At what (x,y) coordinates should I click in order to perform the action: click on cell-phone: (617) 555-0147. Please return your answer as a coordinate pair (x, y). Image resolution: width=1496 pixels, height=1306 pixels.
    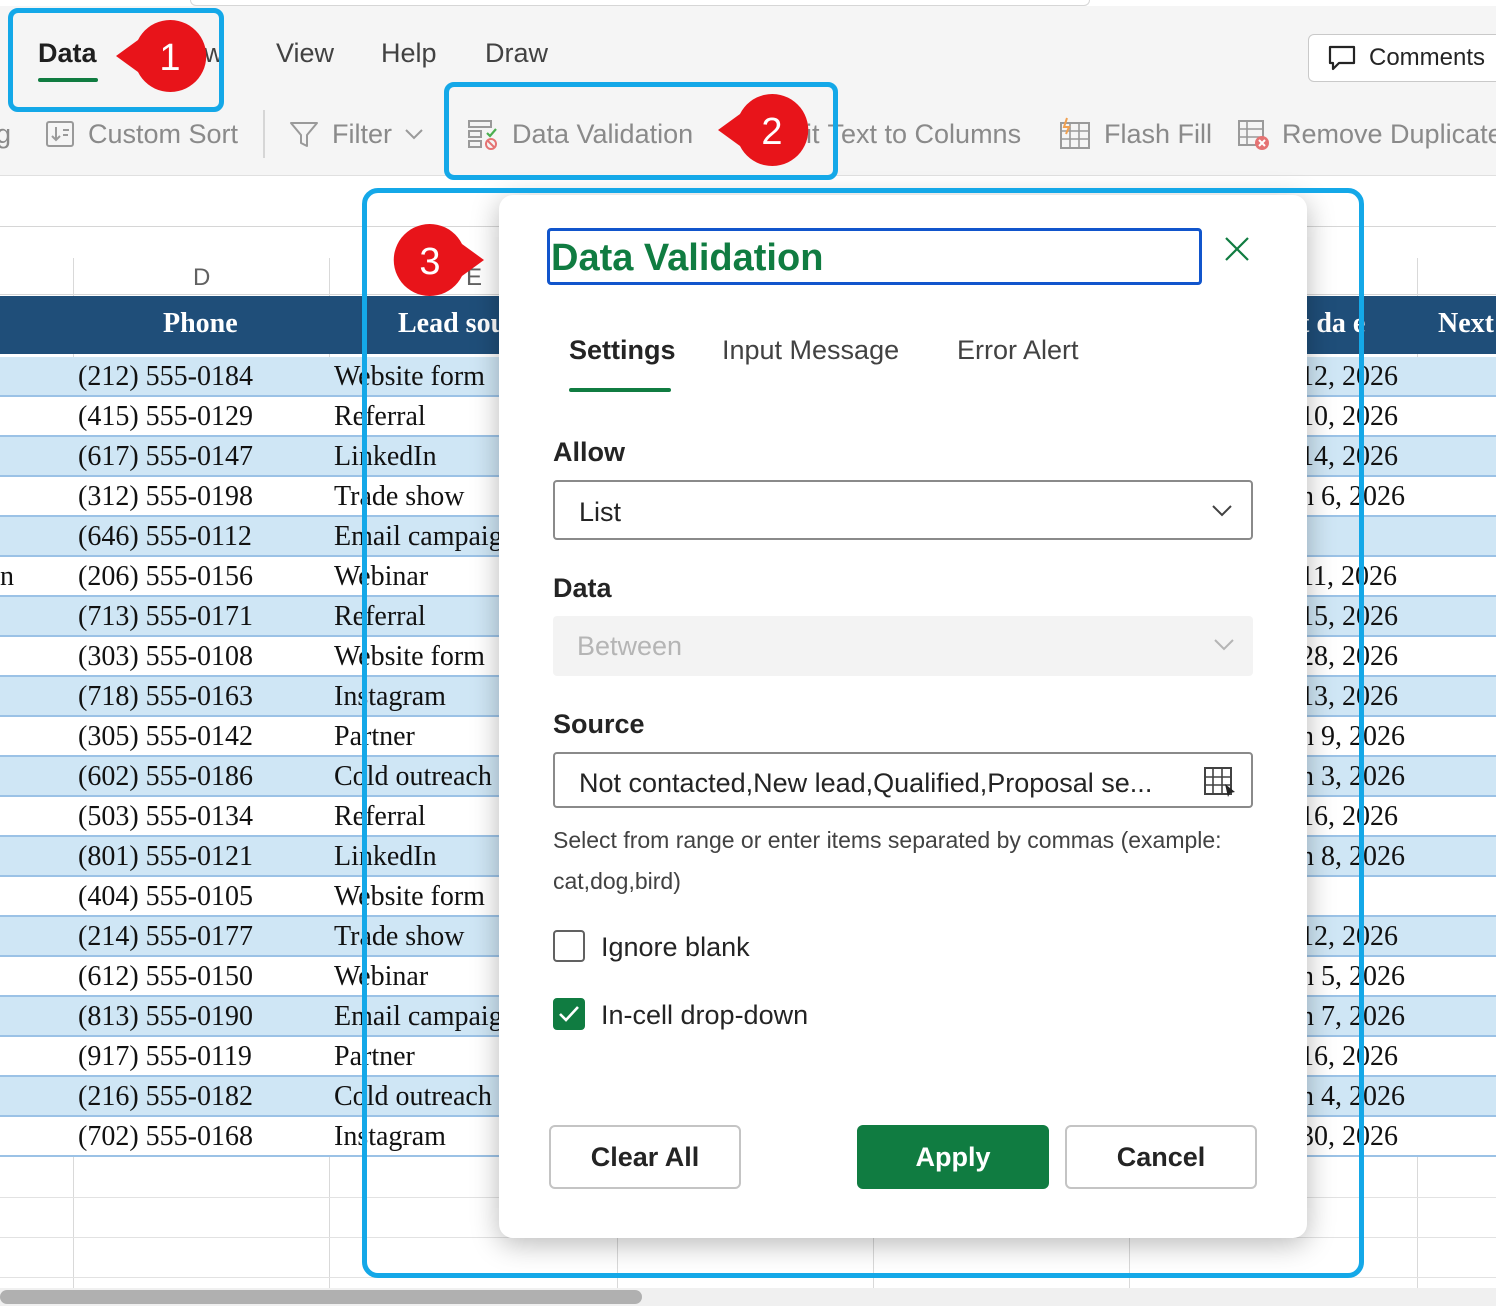
    Looking at the image, I should click on (203, 457).